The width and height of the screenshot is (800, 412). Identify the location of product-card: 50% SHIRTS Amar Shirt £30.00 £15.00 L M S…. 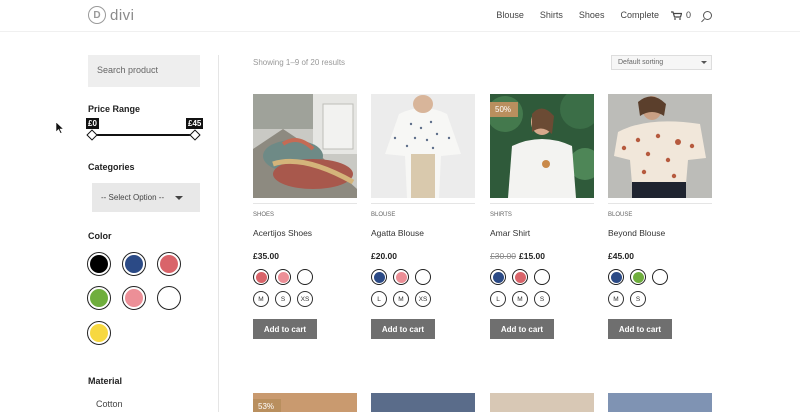
(542, 216).